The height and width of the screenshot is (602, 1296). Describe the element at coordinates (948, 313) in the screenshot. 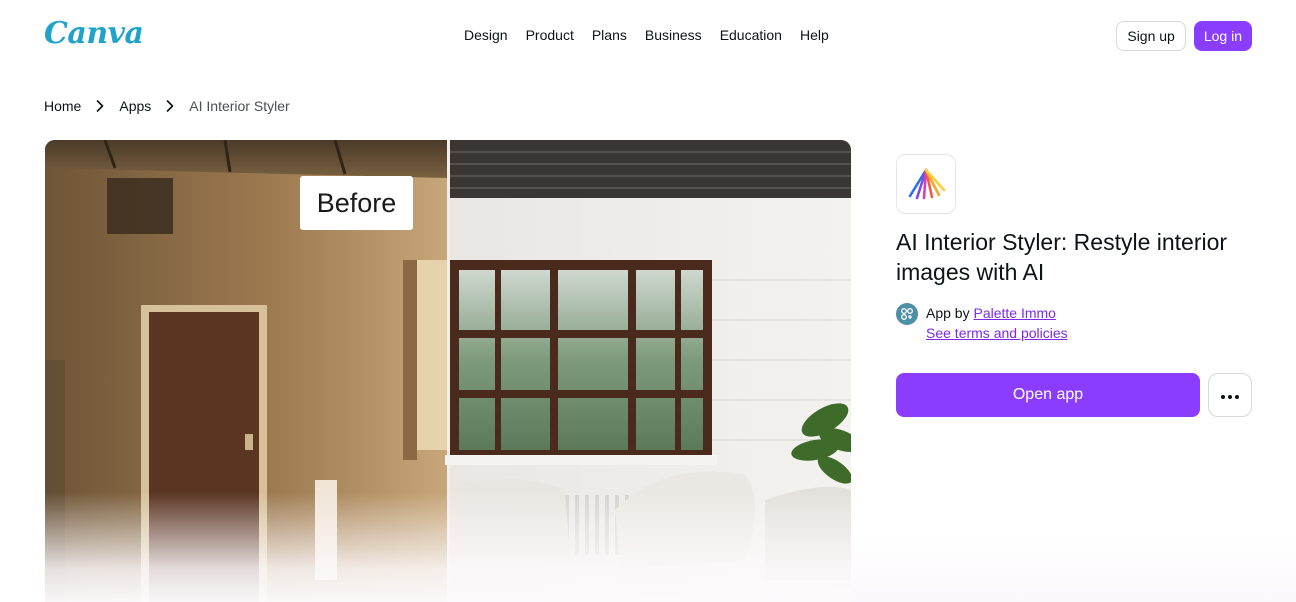

I see `app-by-prefix: App by` at that location.